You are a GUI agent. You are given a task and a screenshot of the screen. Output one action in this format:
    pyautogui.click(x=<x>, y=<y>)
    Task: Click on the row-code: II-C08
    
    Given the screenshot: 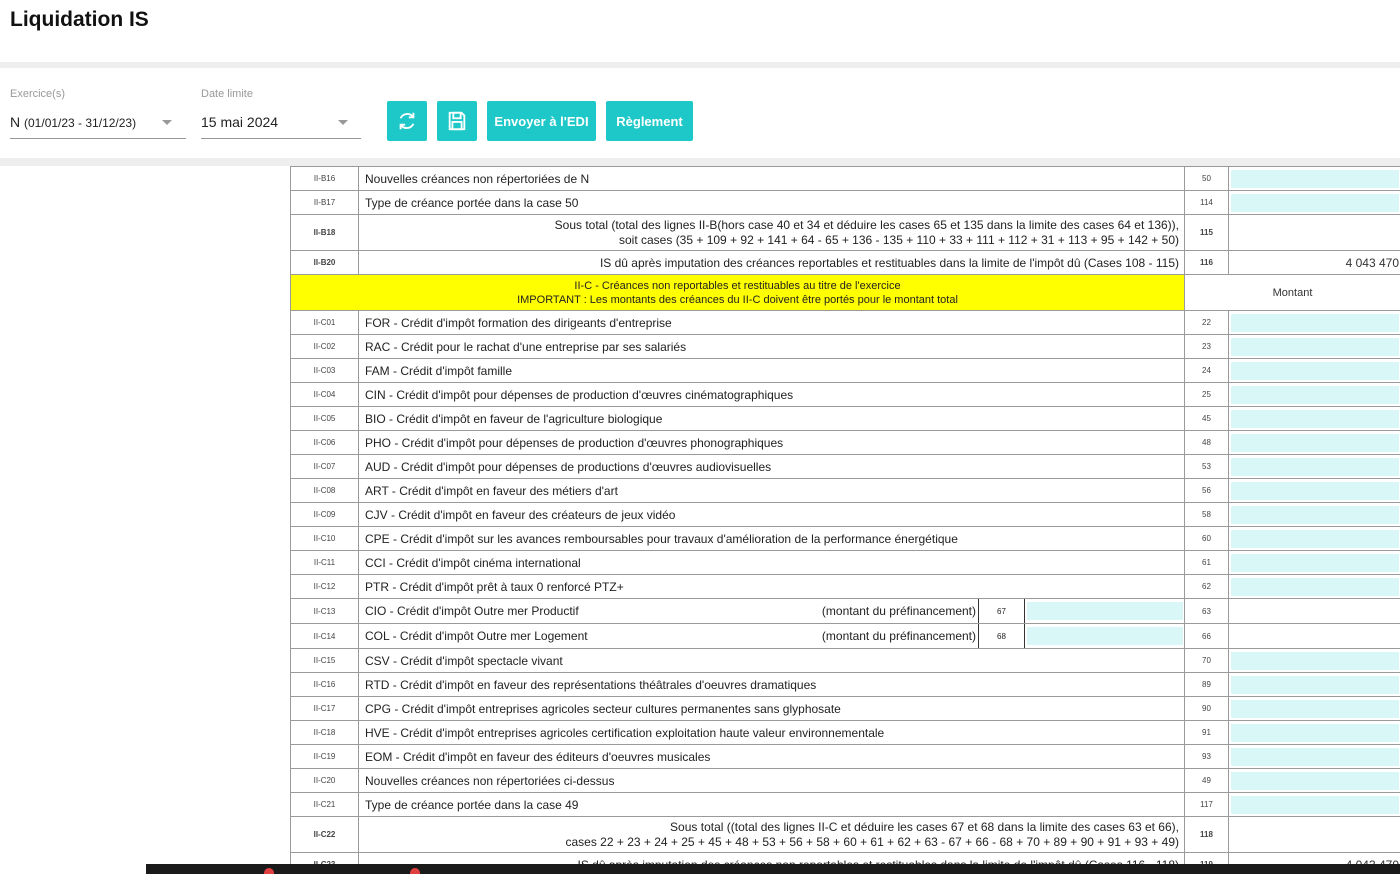 What is the action you would take?
    pyautogui.click(x=324, y=490)
    